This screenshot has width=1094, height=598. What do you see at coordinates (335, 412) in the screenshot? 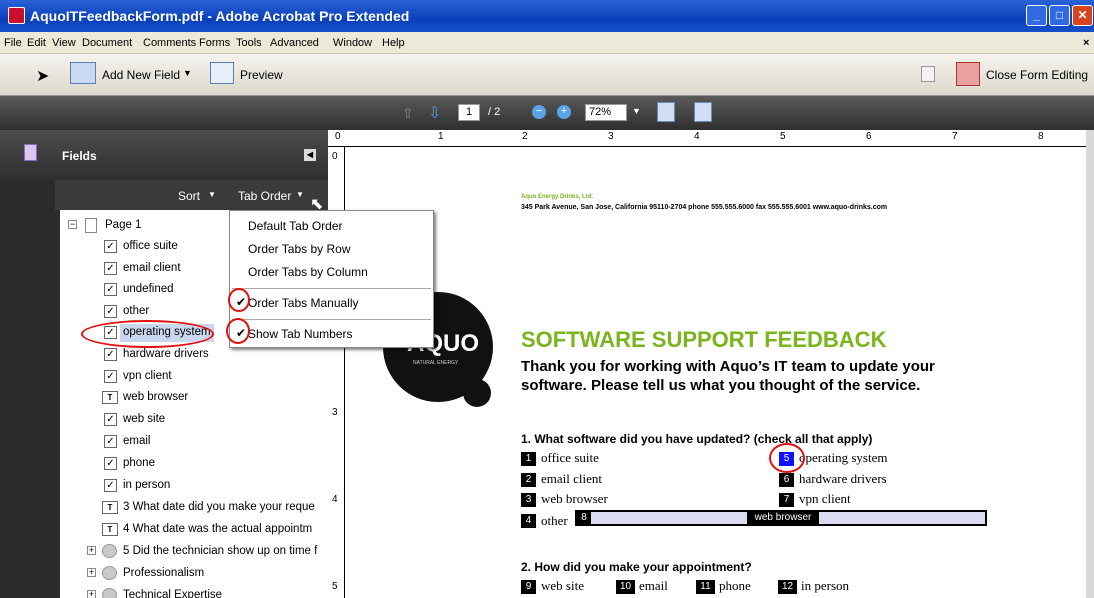
I see `ruler-label: 3` at bounding box center [335, 412].